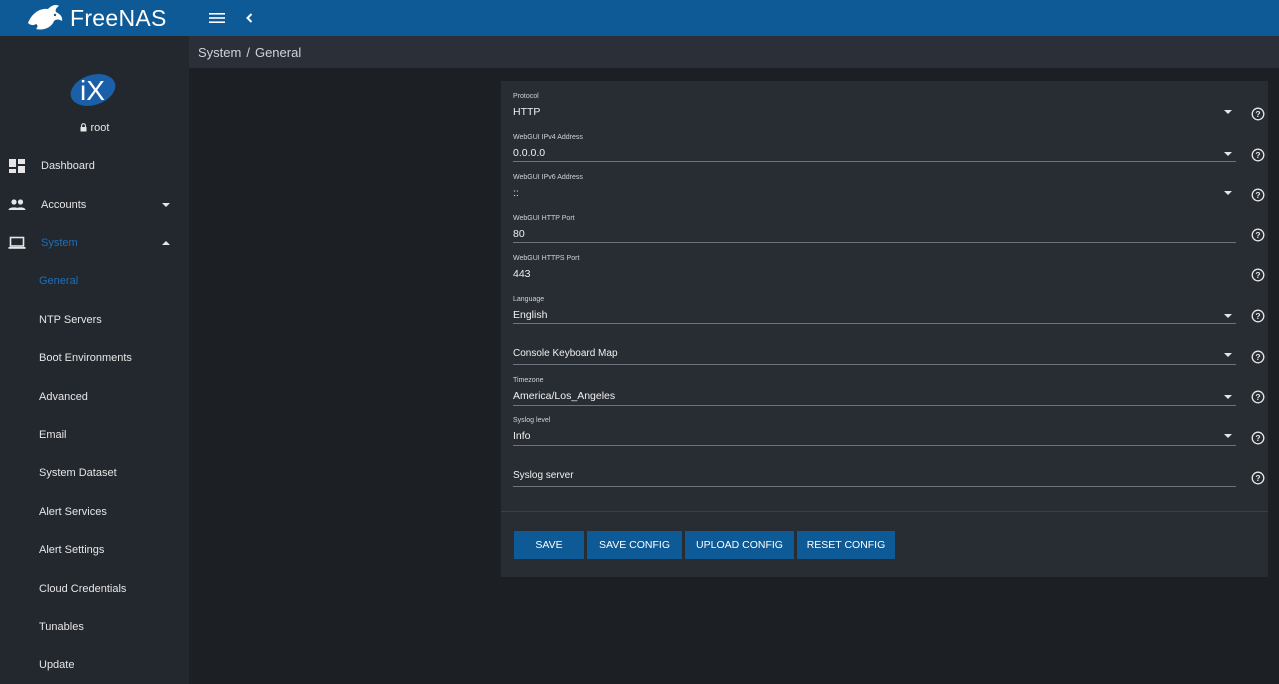 This screenshot has height=684, width=1279. What do you see at coordinates (548, 137) in the screenshot?
I see `field-label: WebGUI IPv4 Address` at bounding box center [548, 137].